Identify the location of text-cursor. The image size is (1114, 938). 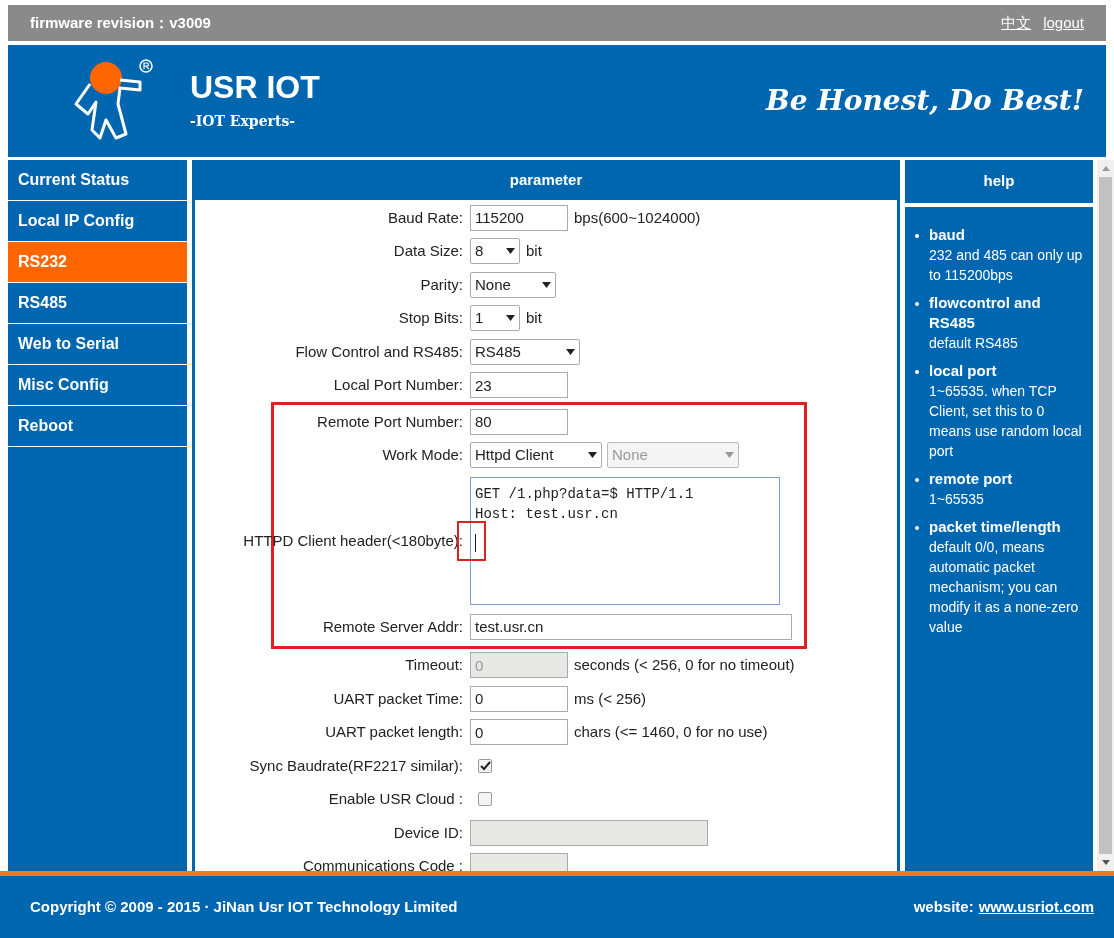
(475, 543).